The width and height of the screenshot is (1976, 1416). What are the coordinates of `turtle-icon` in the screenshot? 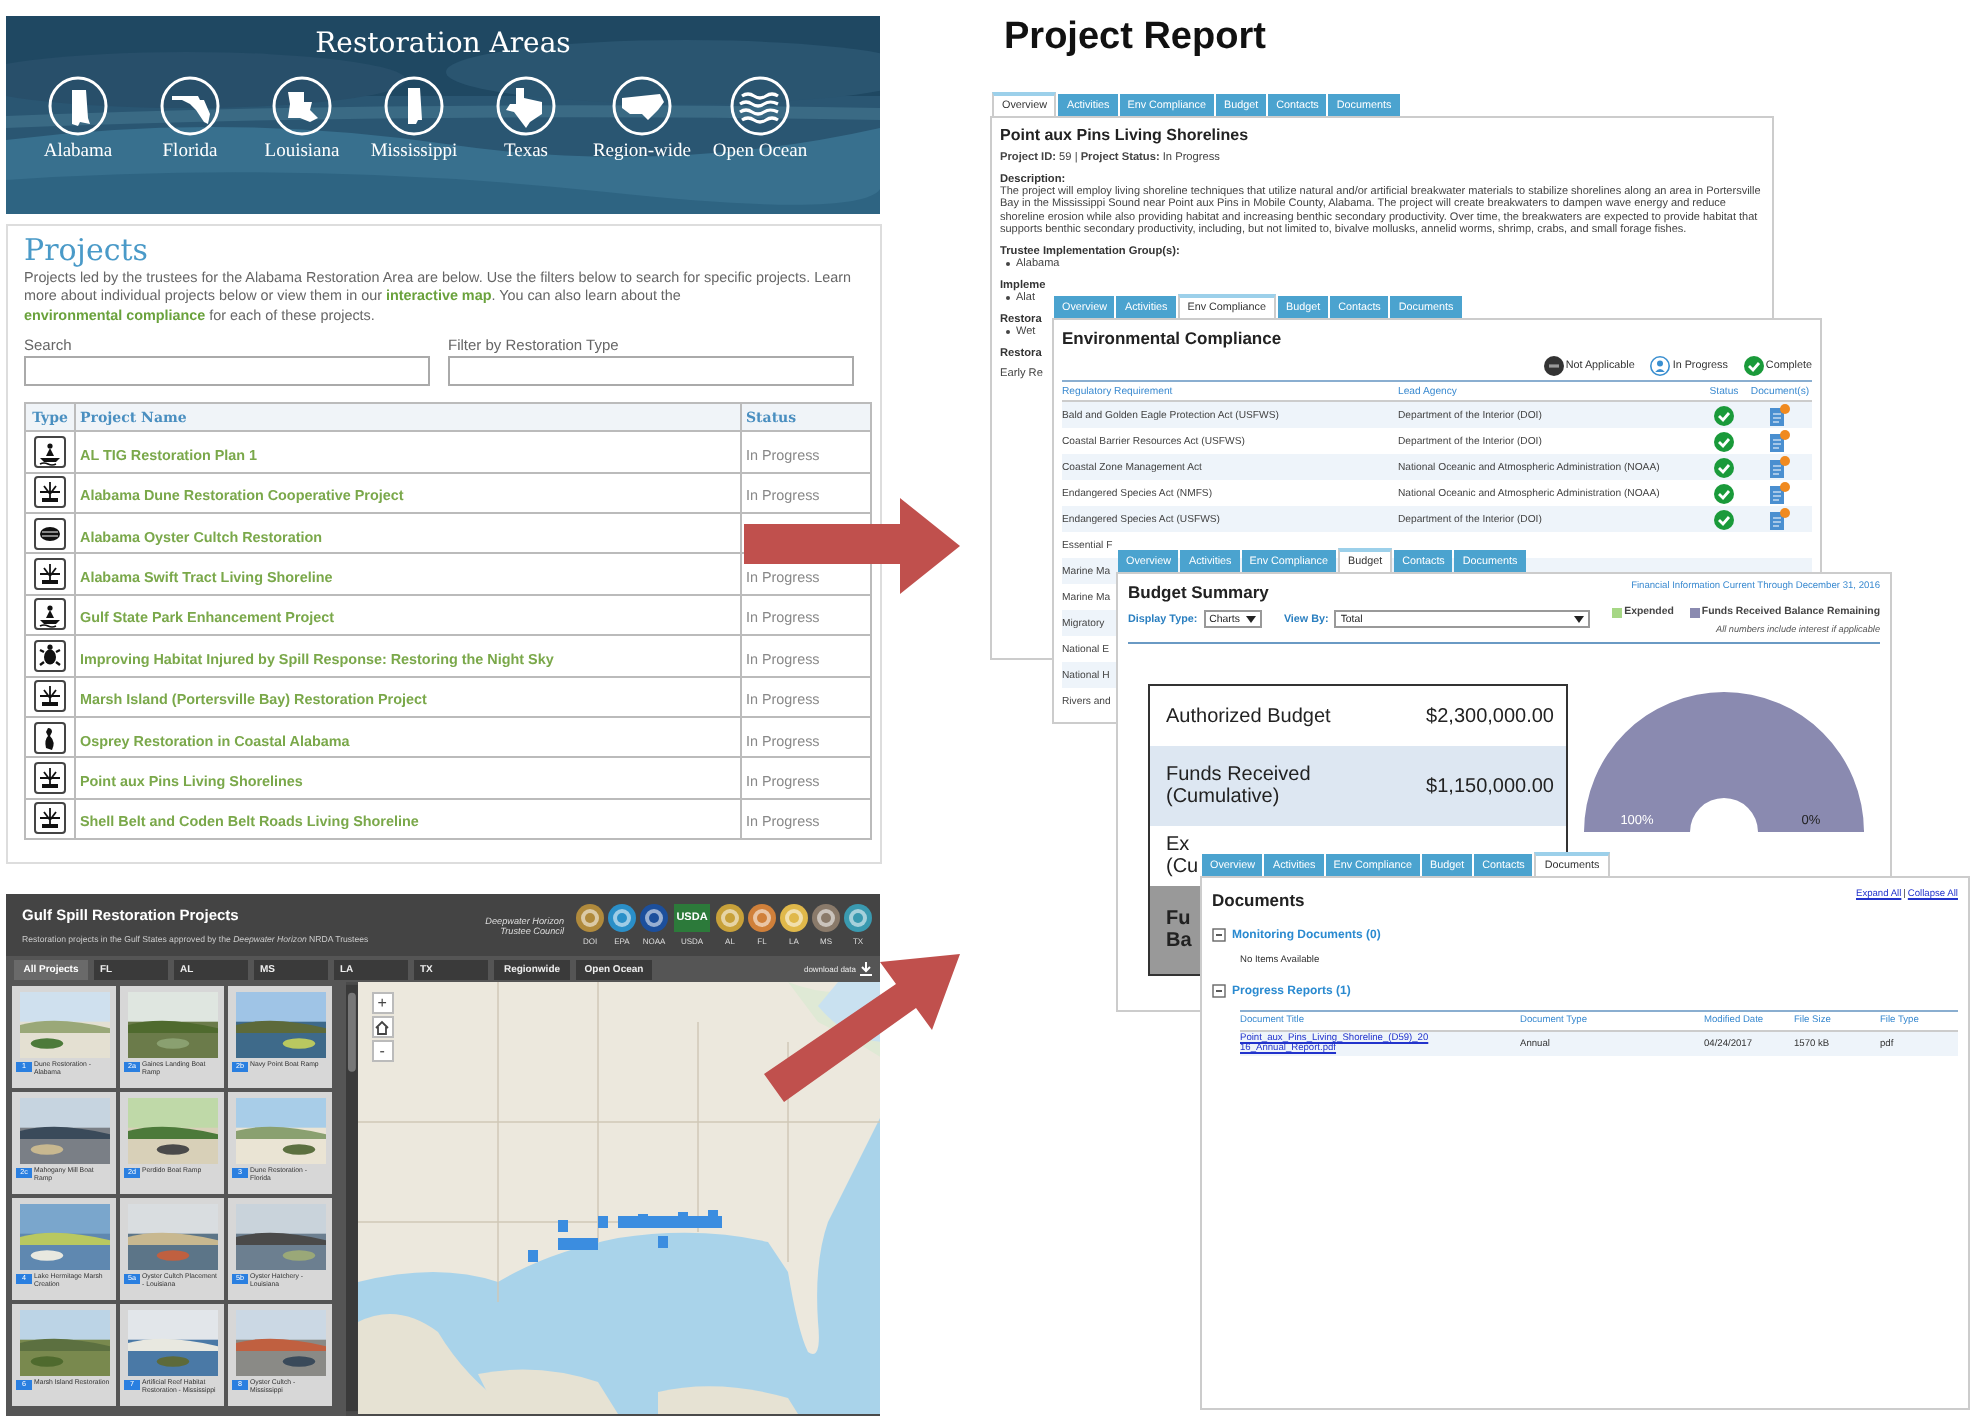 It's located at (50, 655).